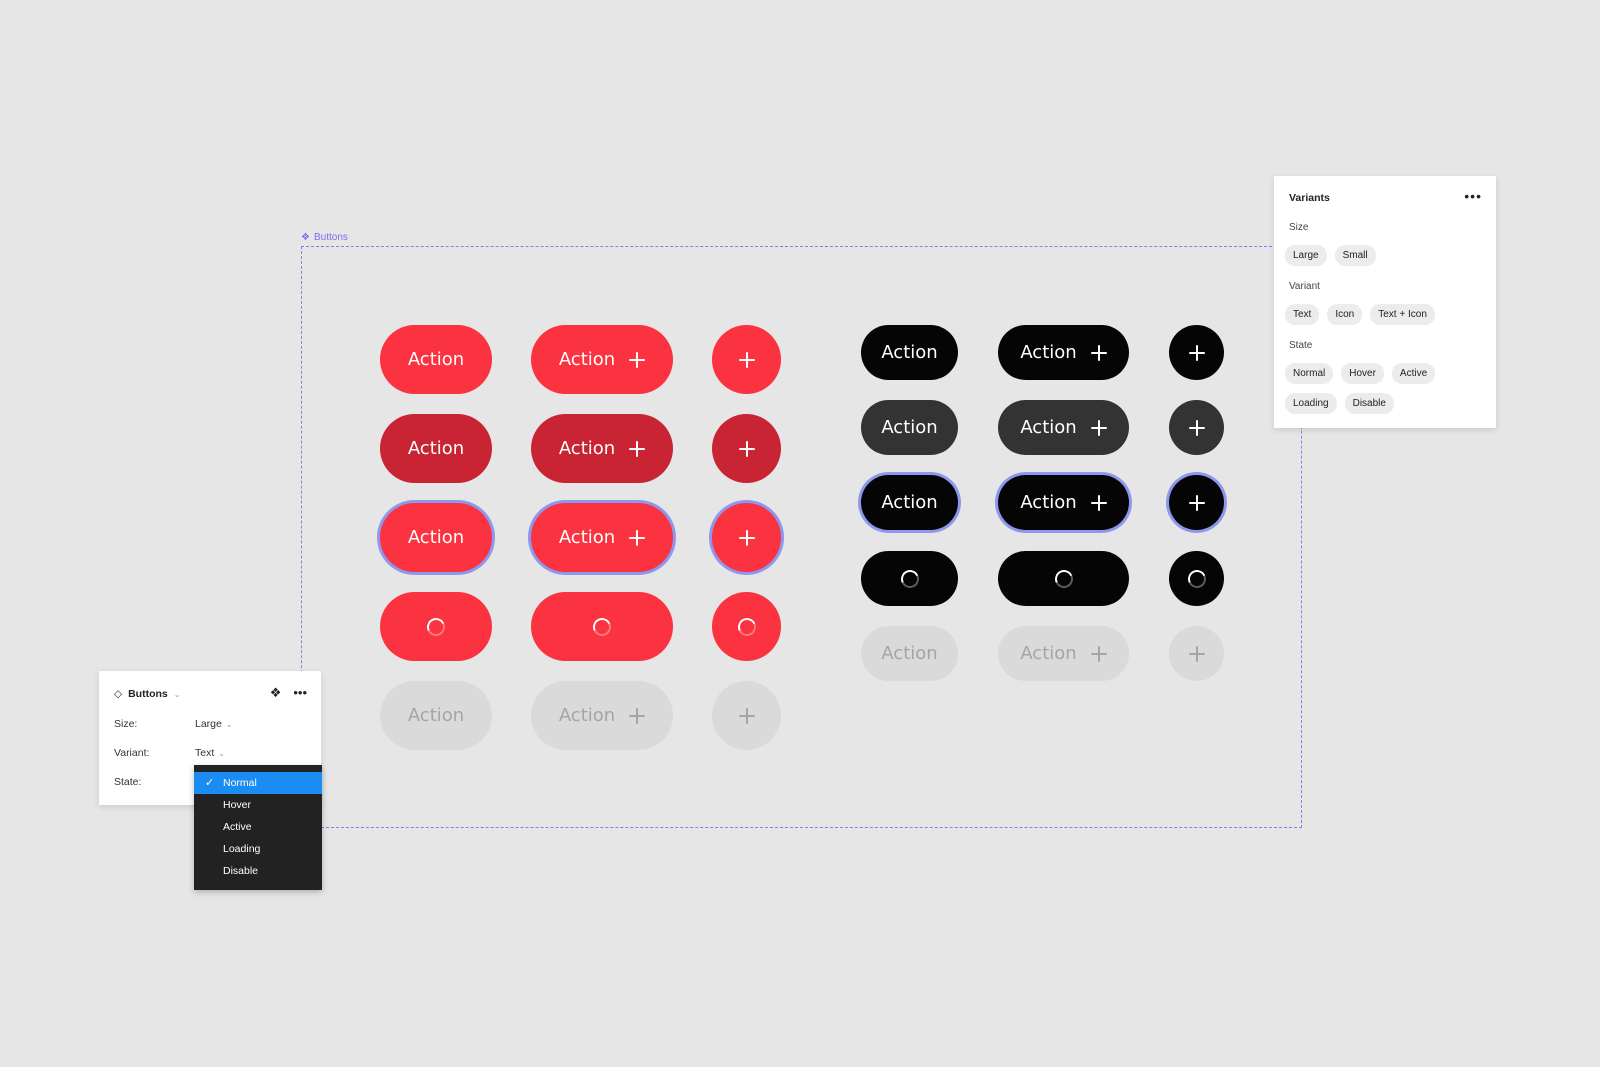 Image resolution: width=1600 pixels, height=1067 pixels. I want to click on red-icon-button-active, so click(746, 537).